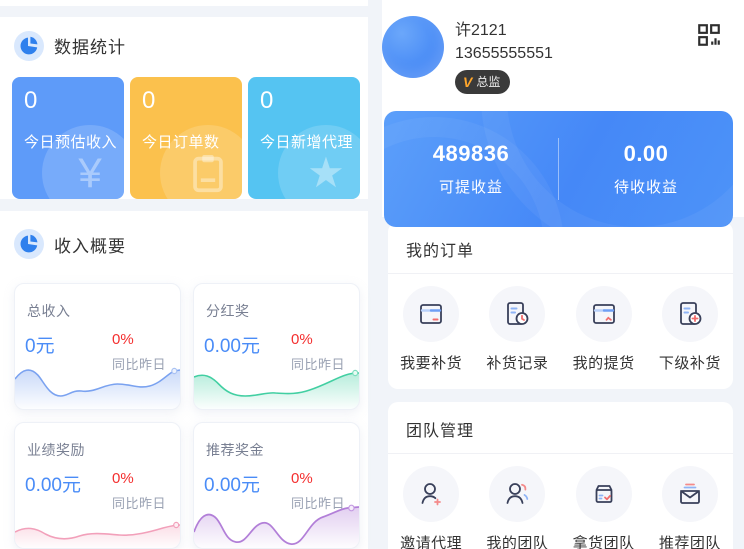  What do you see at coordinates (235, 450) in the screenshot?
I see `income-card-title: 推荐奖金` at bounding box center [235, 450].